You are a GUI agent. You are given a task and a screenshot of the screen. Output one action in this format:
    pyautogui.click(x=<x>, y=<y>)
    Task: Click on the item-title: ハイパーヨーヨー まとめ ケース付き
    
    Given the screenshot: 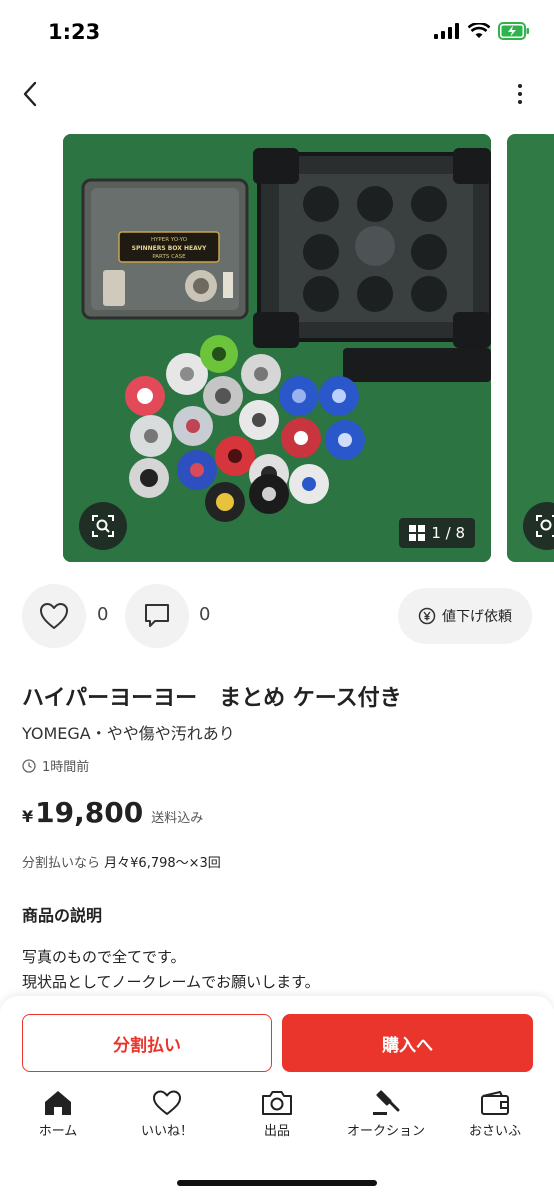 What is the action you would take?
    pyautogui.click(x=212, y=698)
    